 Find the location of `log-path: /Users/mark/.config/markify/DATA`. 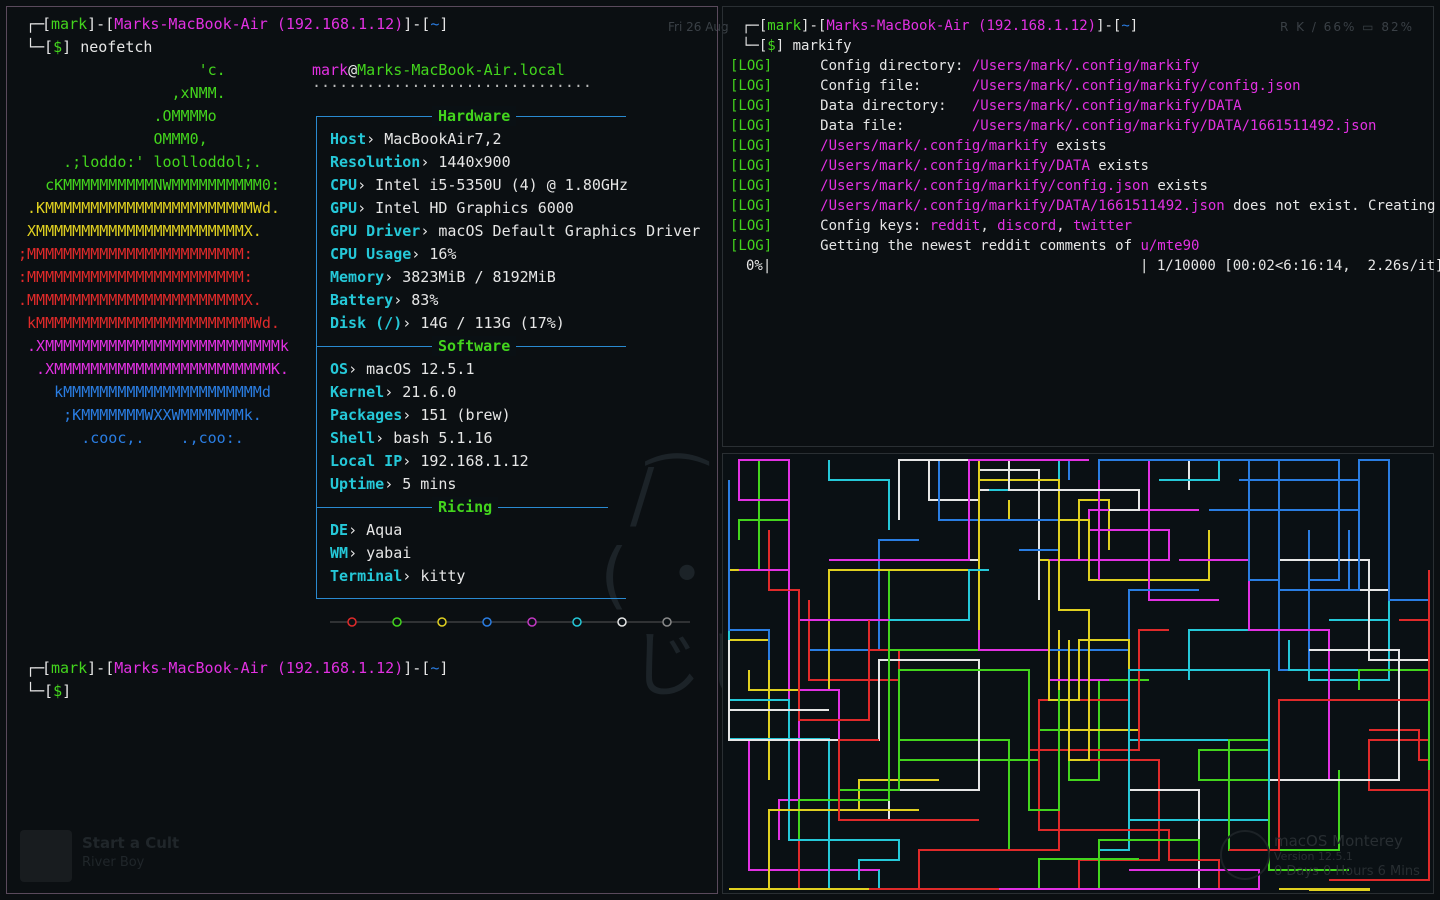

log-path: /Users/mark/.config/markify/DATA is located at coordinates (1106, 106).